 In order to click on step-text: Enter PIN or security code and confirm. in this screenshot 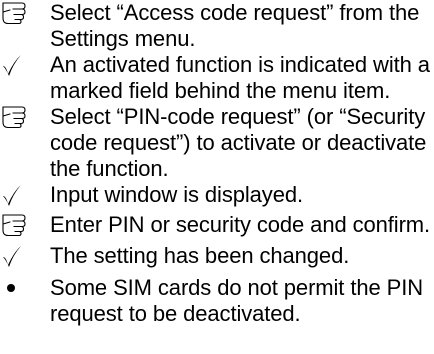, I will do `click(240, 224)`.